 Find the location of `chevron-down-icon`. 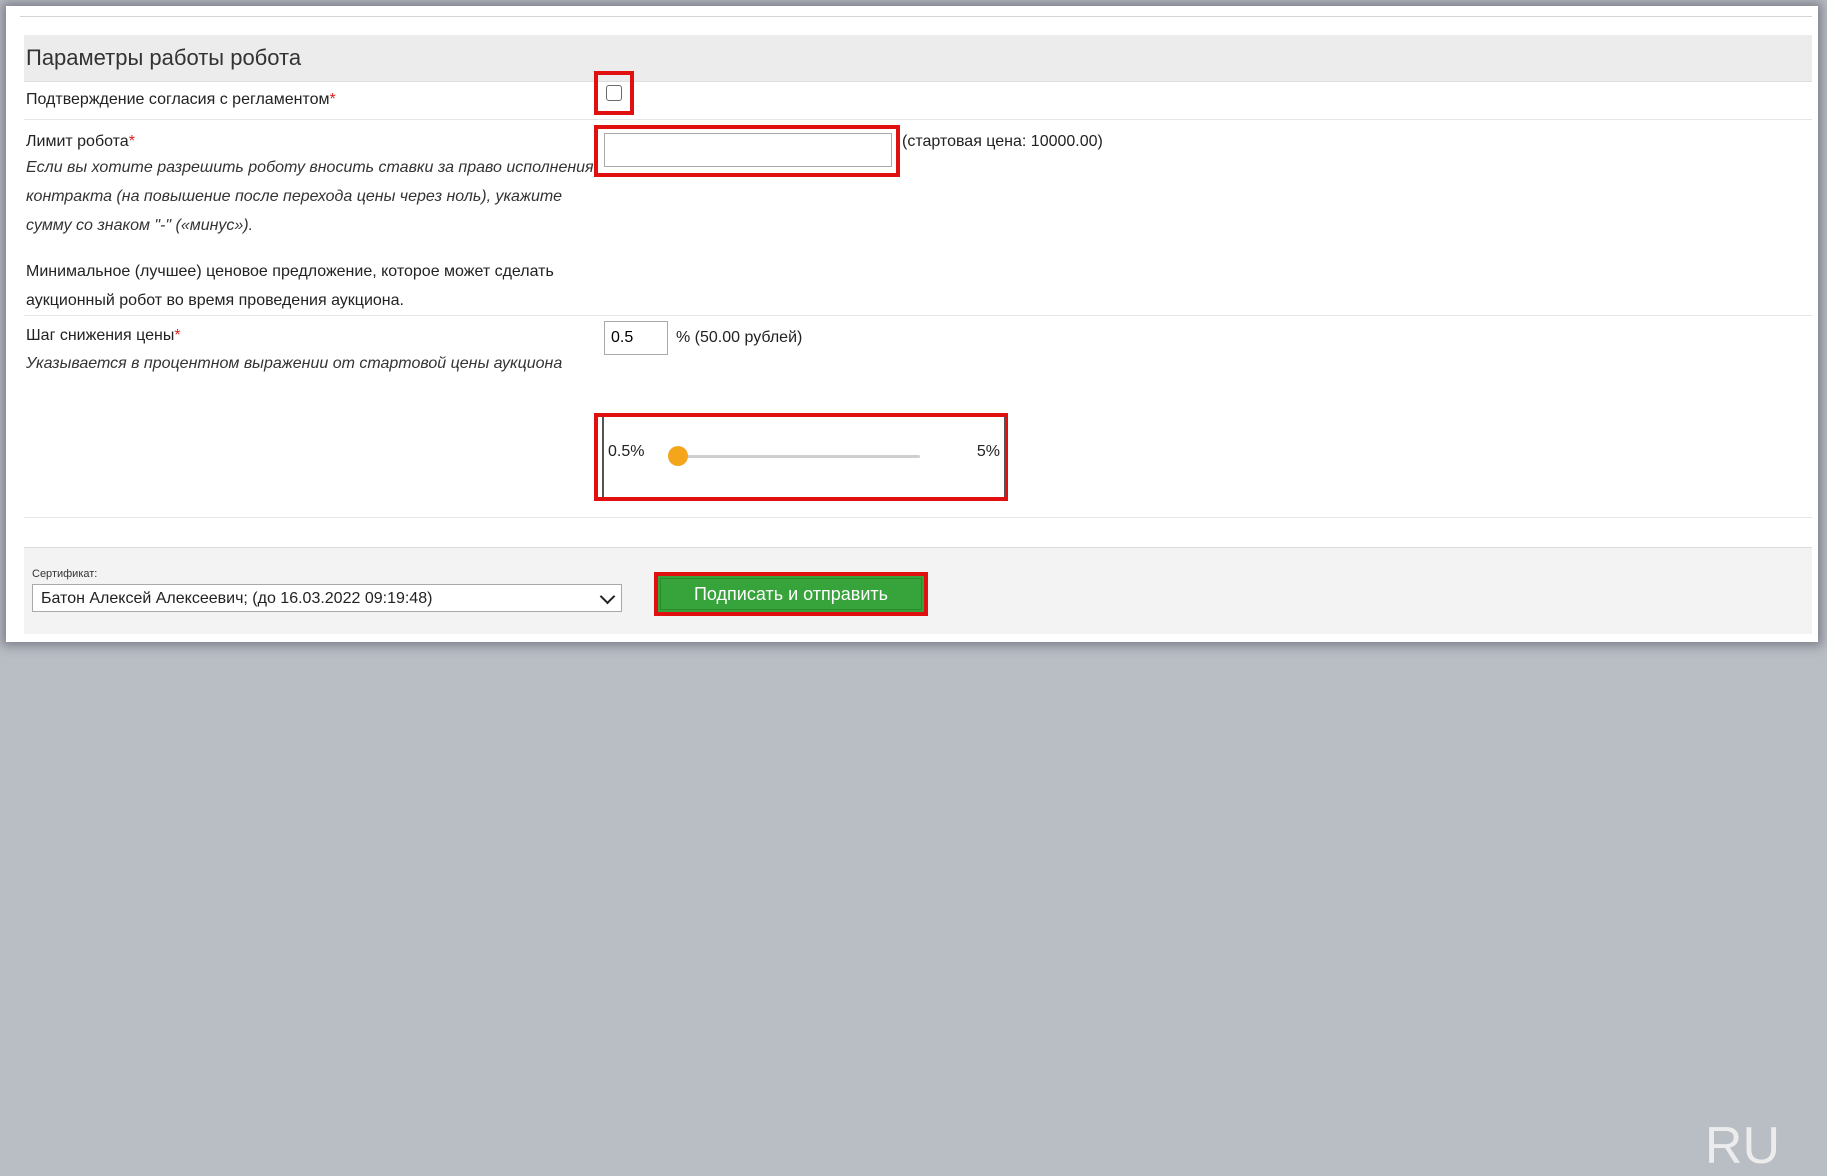

chevron-down-icon is located at coordinates (607, 596).